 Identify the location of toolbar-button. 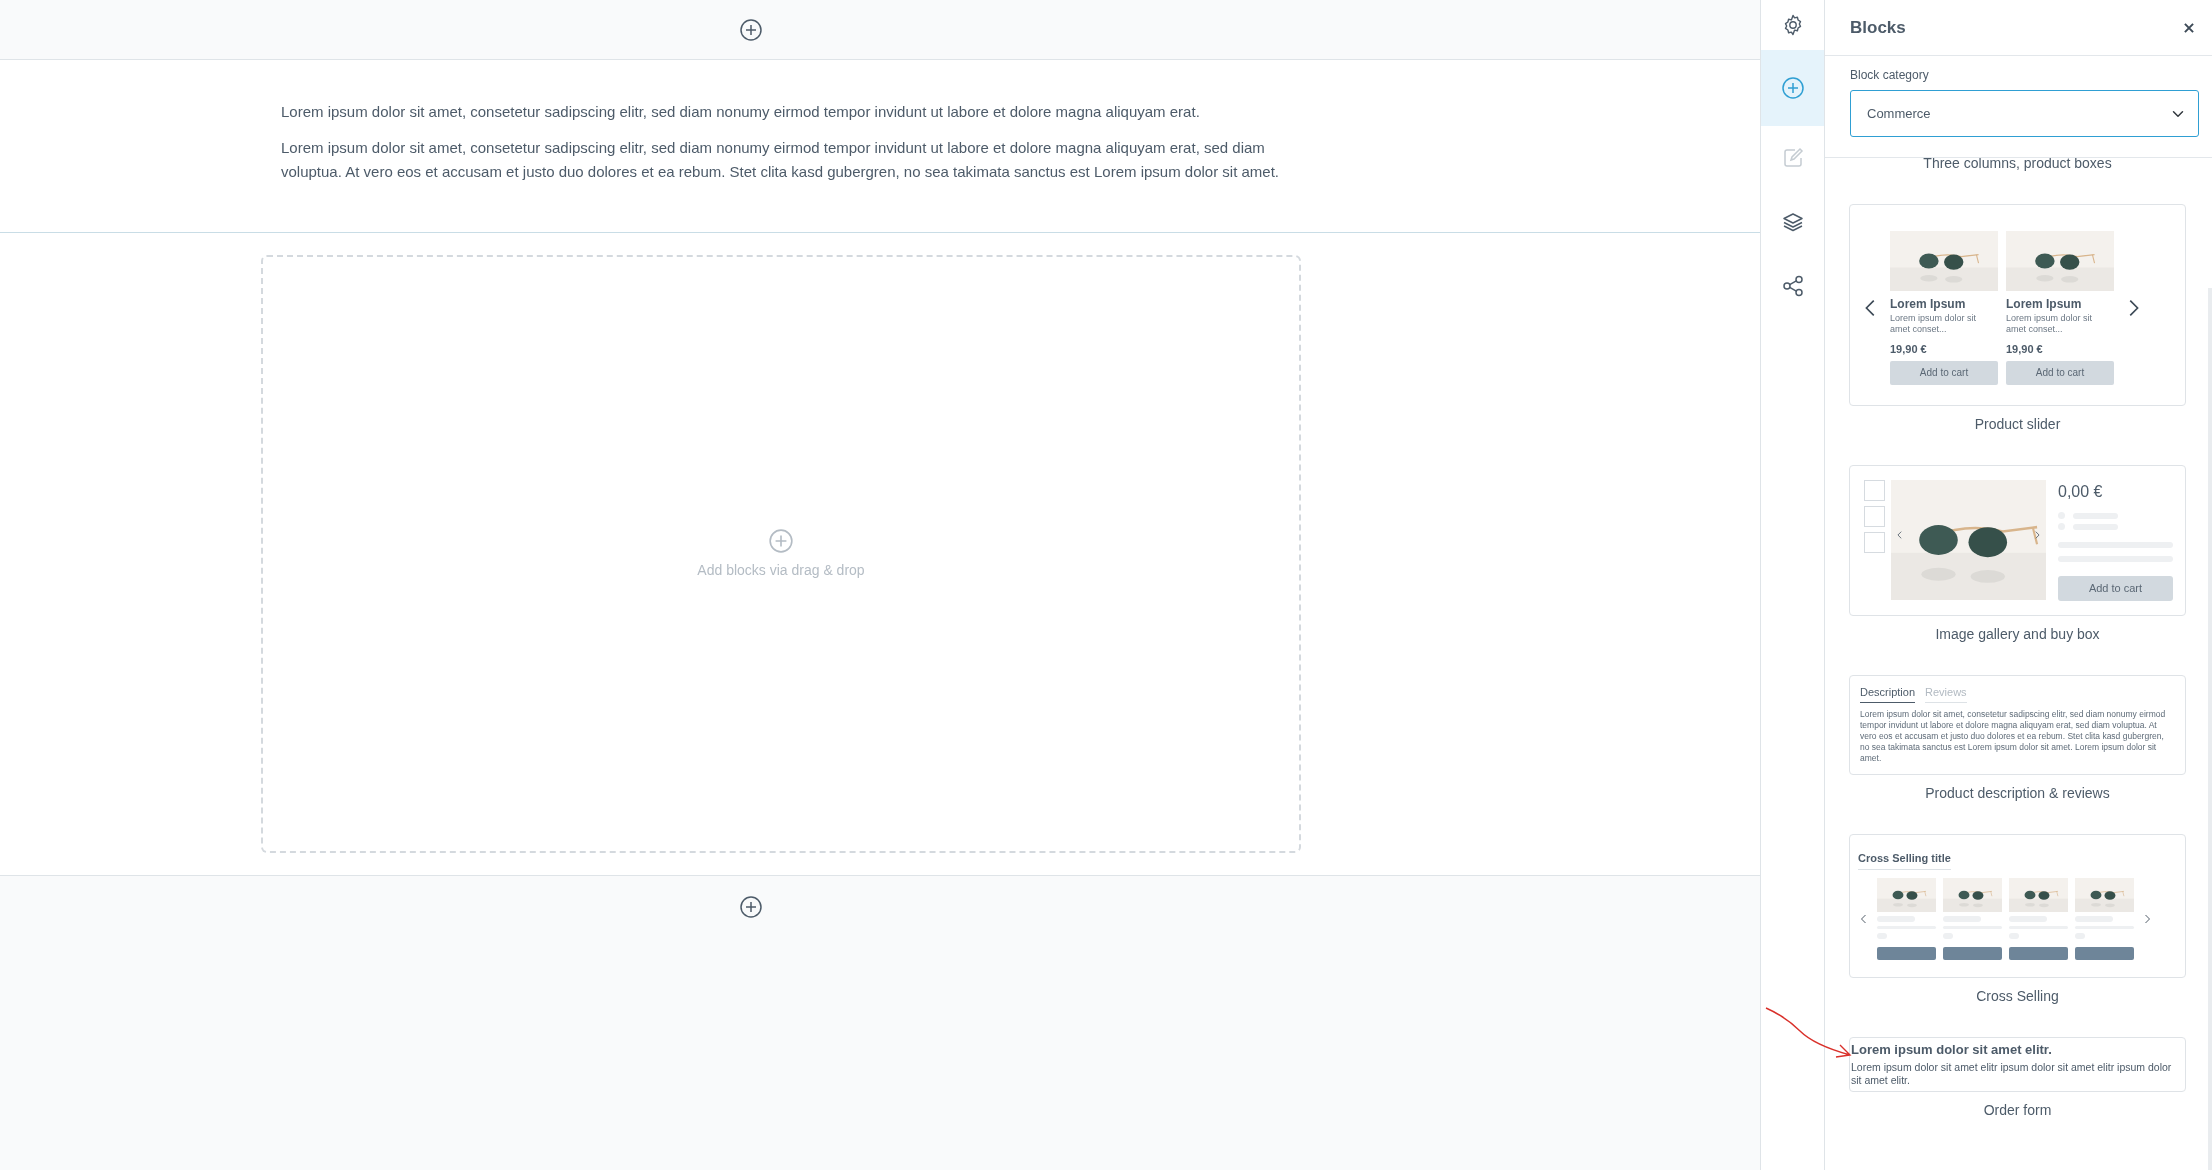
(1792, 88).